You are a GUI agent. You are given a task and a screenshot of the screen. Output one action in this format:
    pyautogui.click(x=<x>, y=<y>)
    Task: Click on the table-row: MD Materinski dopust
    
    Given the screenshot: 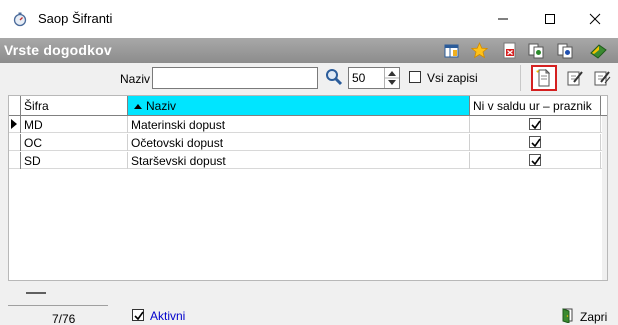 What is the action you would take?
    pyautogui.click(x=308, y=124)
    